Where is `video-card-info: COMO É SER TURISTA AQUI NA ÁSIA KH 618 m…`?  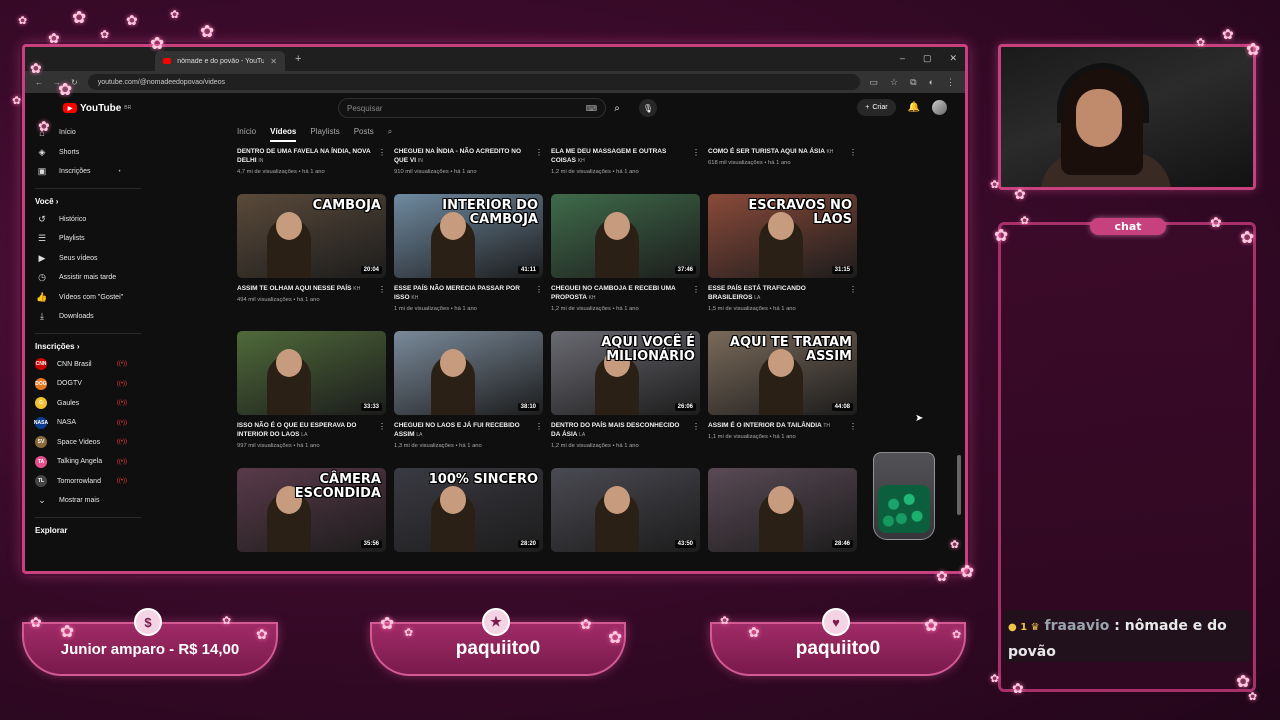 video-card-info: COMO É SER TURISTA AQUI NA ÁSIA KH 618 m… is located at coordinates (782, 170).